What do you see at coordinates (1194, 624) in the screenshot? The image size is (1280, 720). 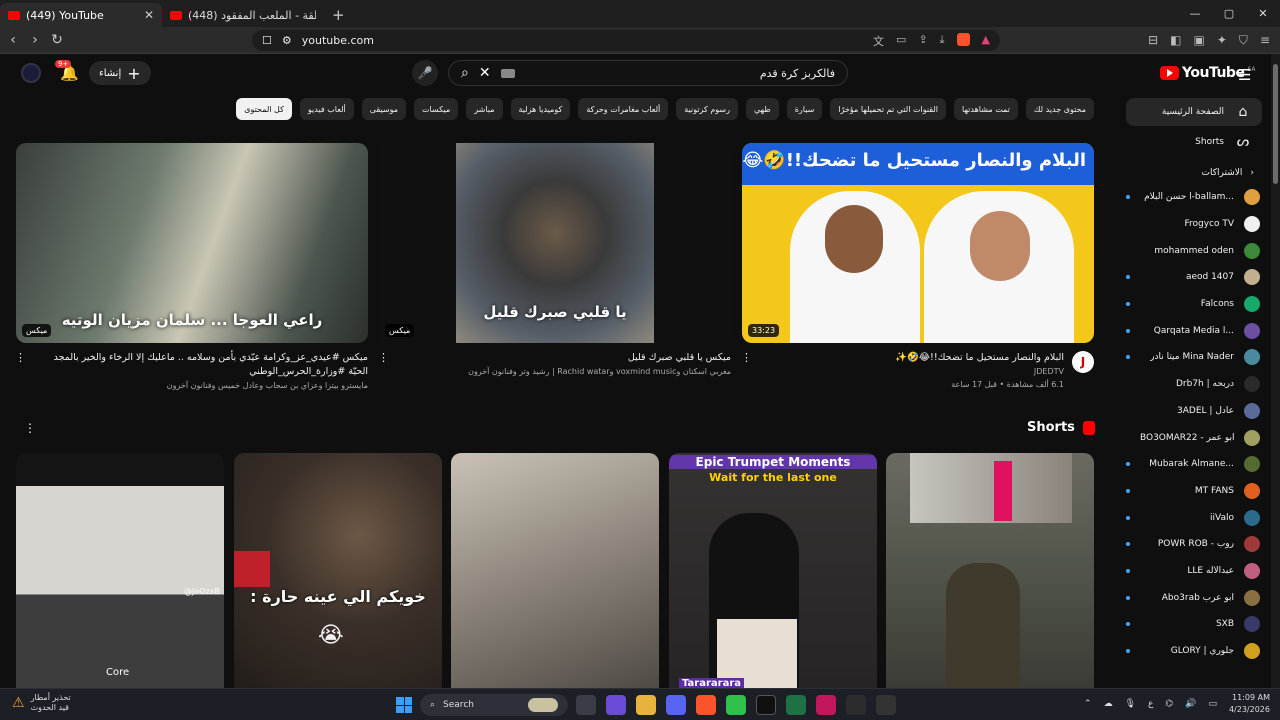 I see `sidebar-subscription: SXB` at bounding box center [1194, 624].